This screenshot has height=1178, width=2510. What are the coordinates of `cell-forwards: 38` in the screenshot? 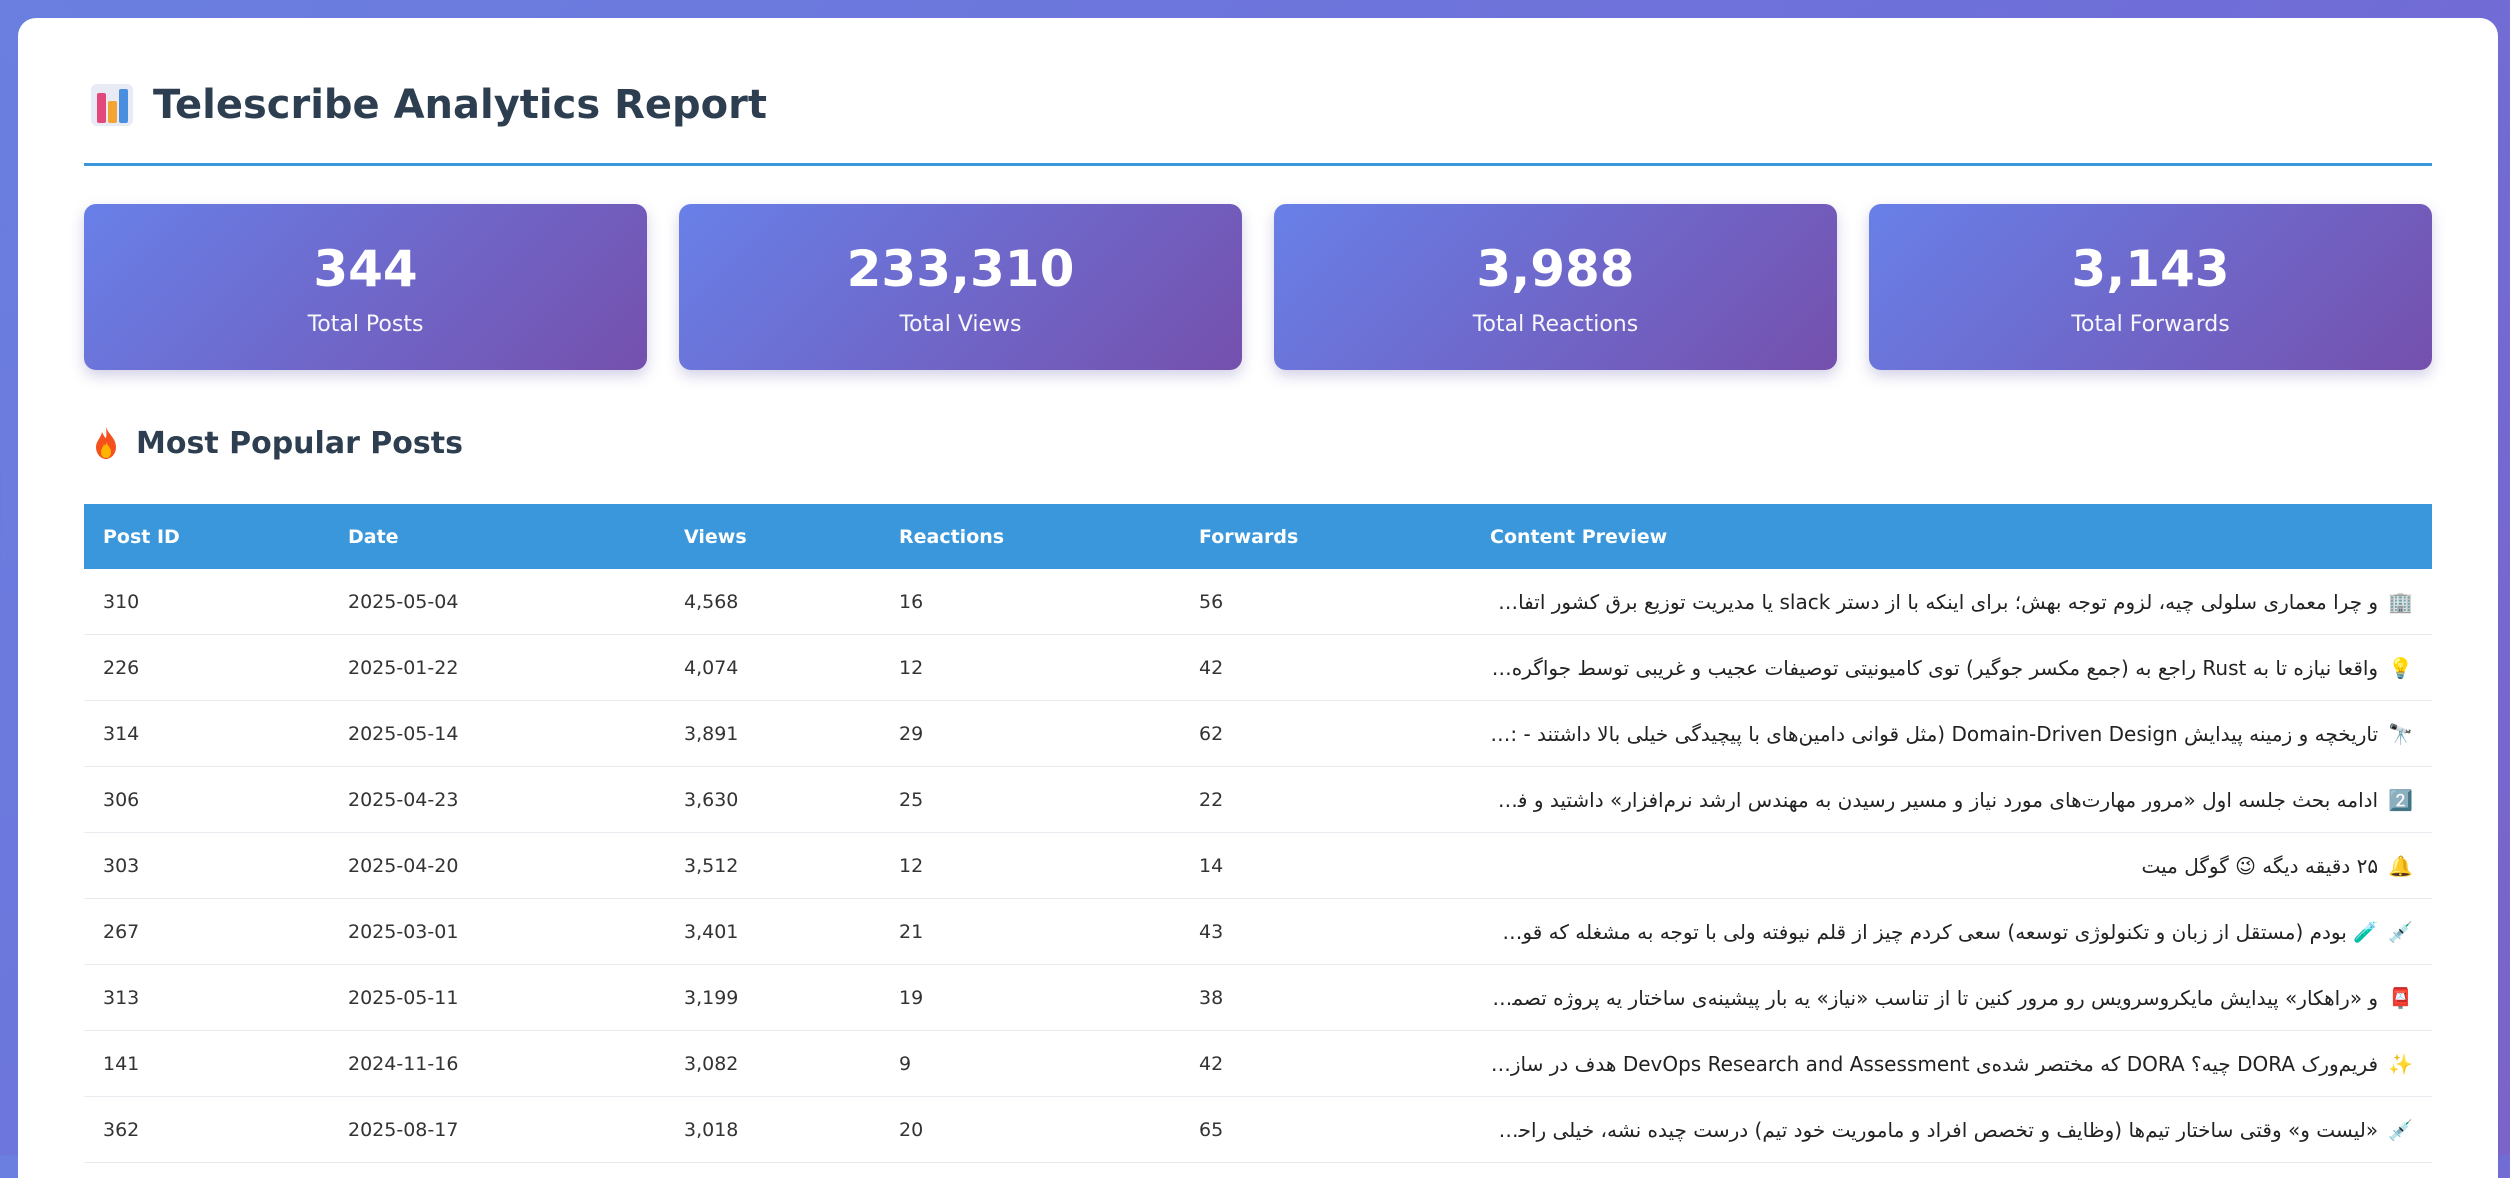 It's located at (1325, 997).